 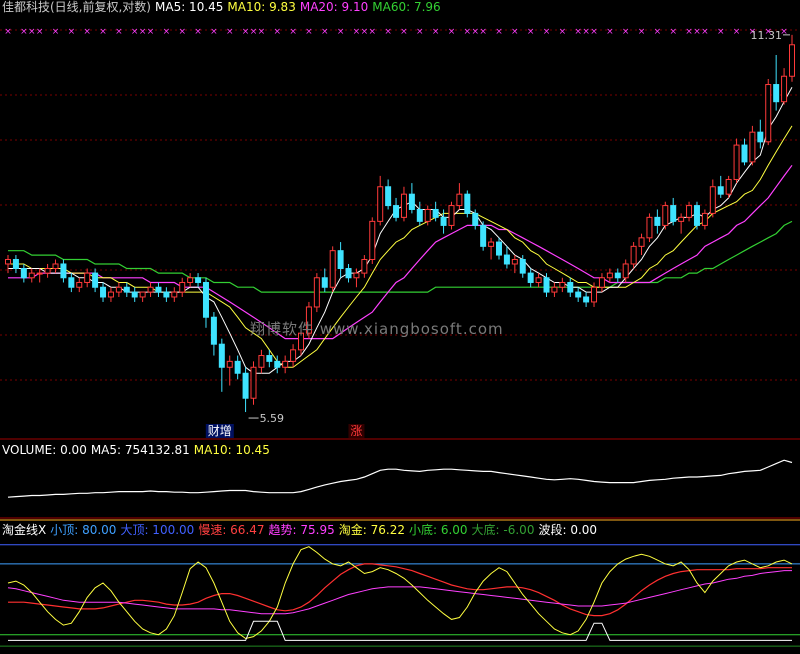 What do you see at coordinates (406, 7) in the screenshot?
I see `ma60-readout: MA60: 7.96` at bounding box center [406, 7].